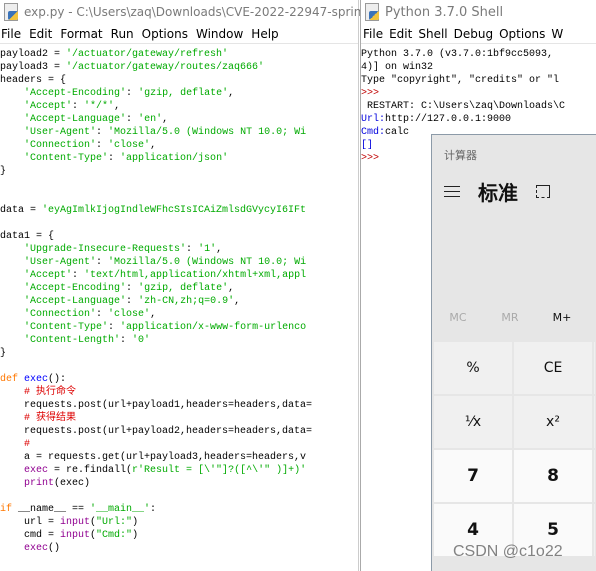 The height and width of the screenshot is (571, 596). What do you see at coordinates (124, 33) in the screenshot?
I see `menu-run: Run` at bounding box center [124, 33].